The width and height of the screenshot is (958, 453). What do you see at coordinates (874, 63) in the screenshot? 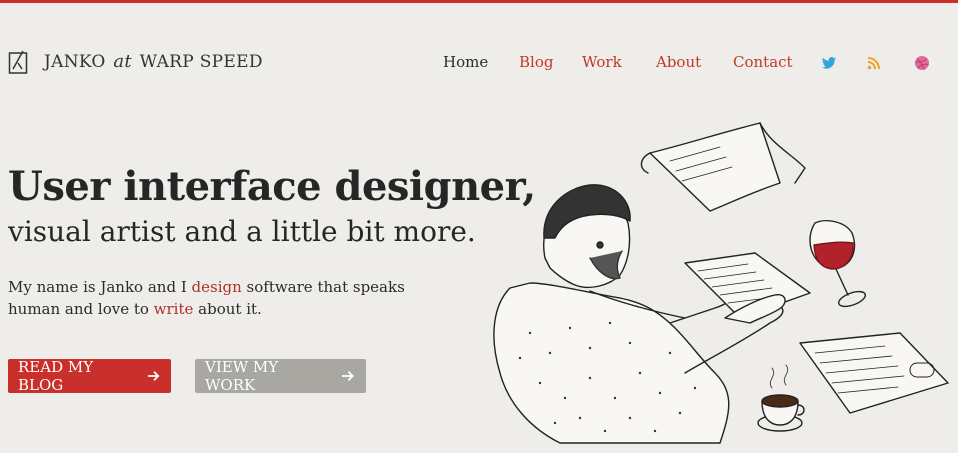
I see `rss-icon` at bounding box center [874, 63].